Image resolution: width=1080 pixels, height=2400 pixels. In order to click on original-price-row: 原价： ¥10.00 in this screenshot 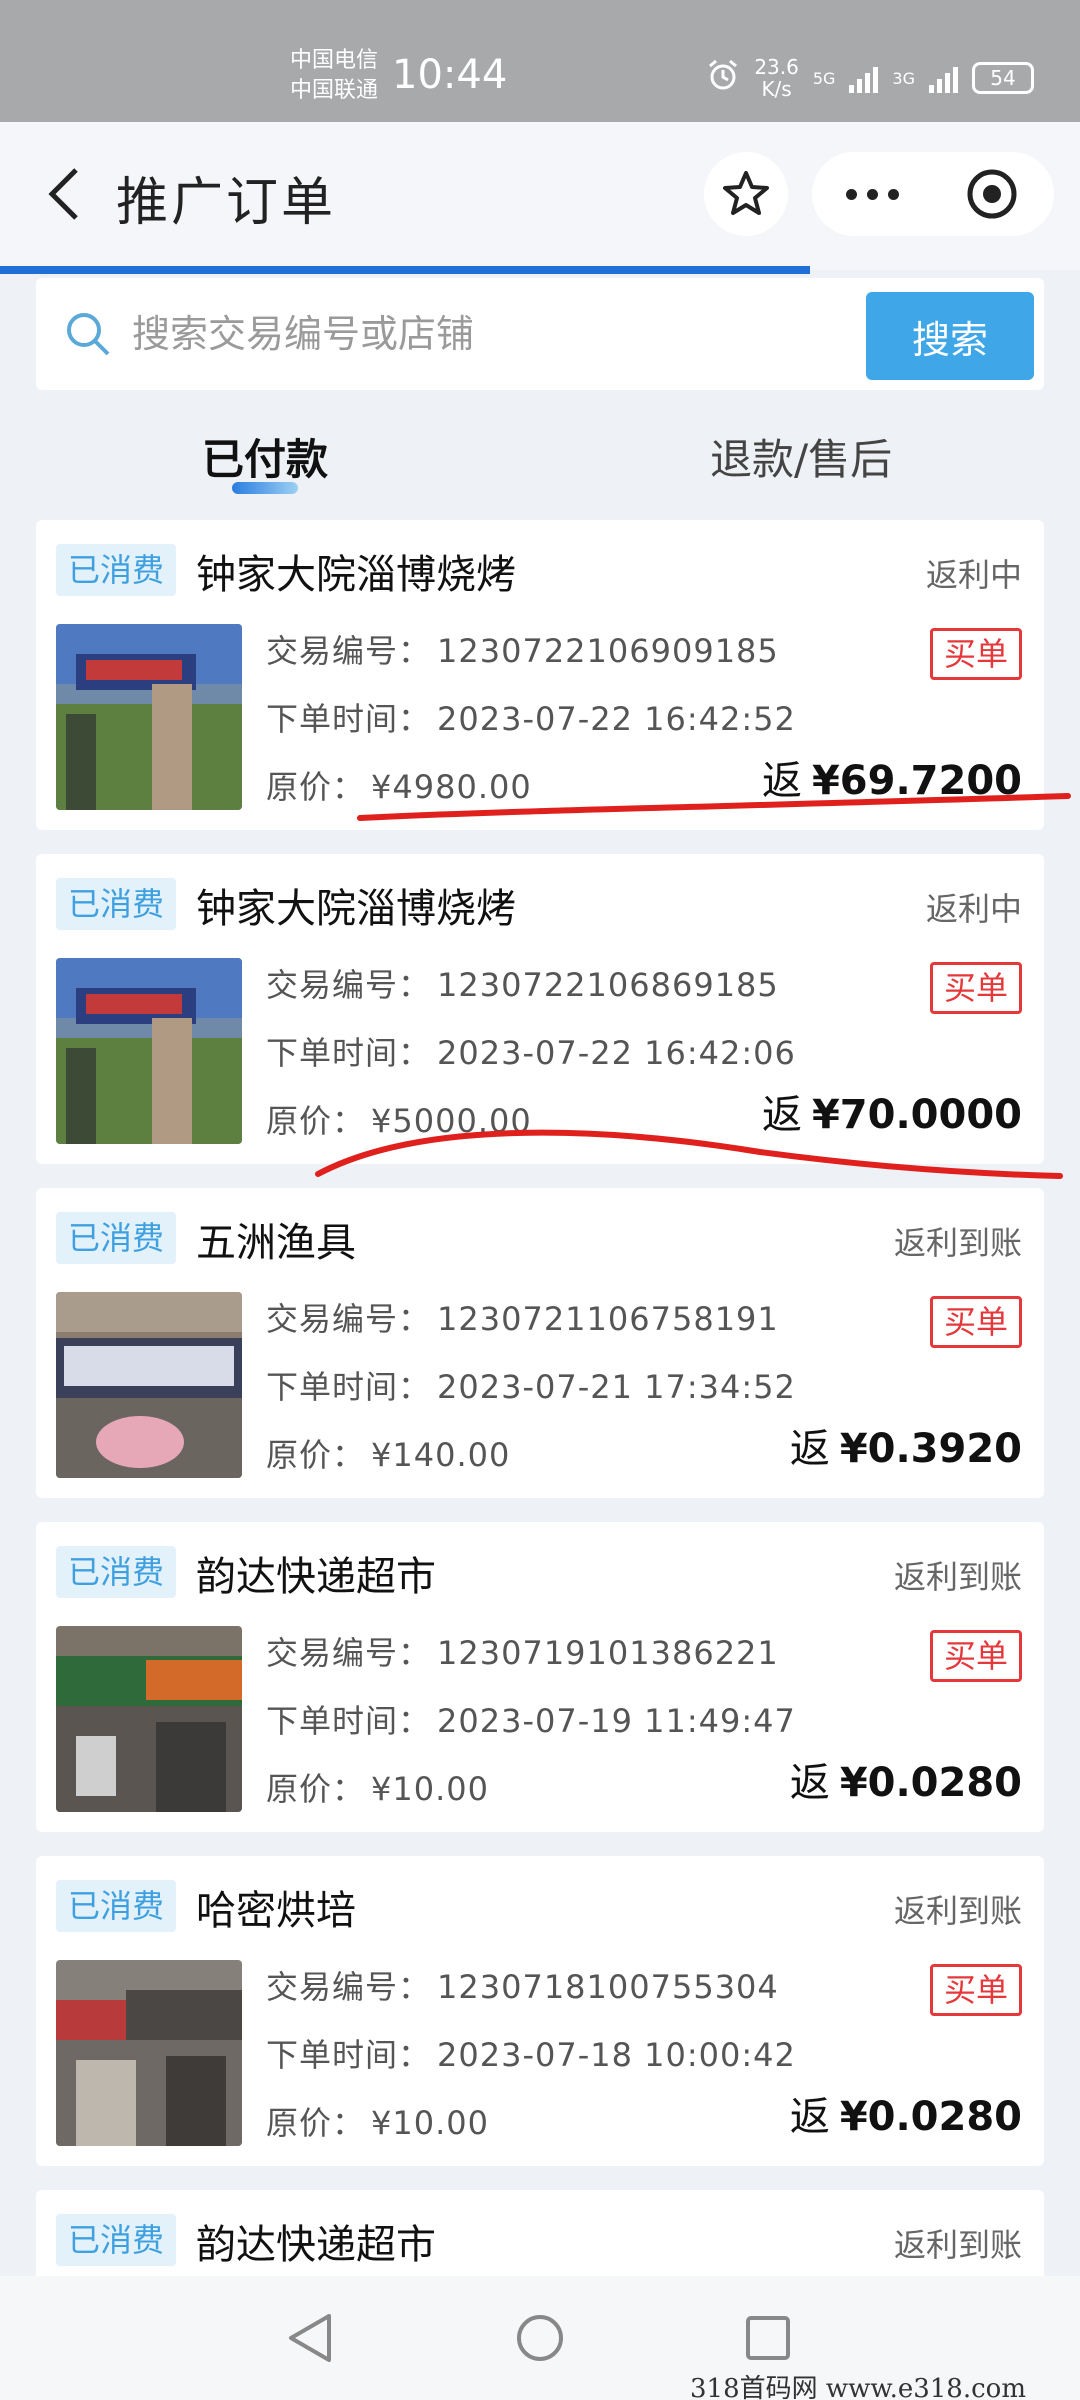, I will do `click(377, 1787)`.